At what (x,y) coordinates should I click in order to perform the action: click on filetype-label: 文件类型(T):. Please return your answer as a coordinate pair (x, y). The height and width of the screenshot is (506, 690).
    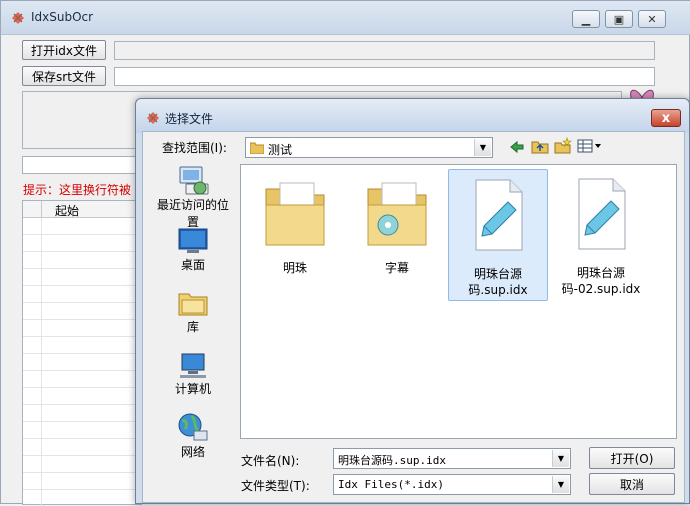
    Looking at the image, I should click on (275, 486).